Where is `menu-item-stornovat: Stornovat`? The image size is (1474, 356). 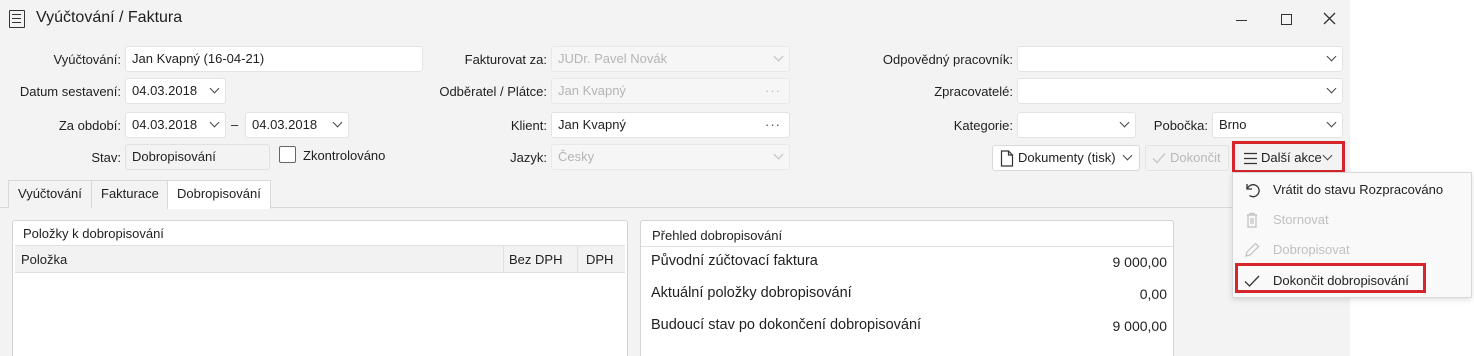 menu-item-stornovat: Stornovat is located at coordinates (1352, 220).